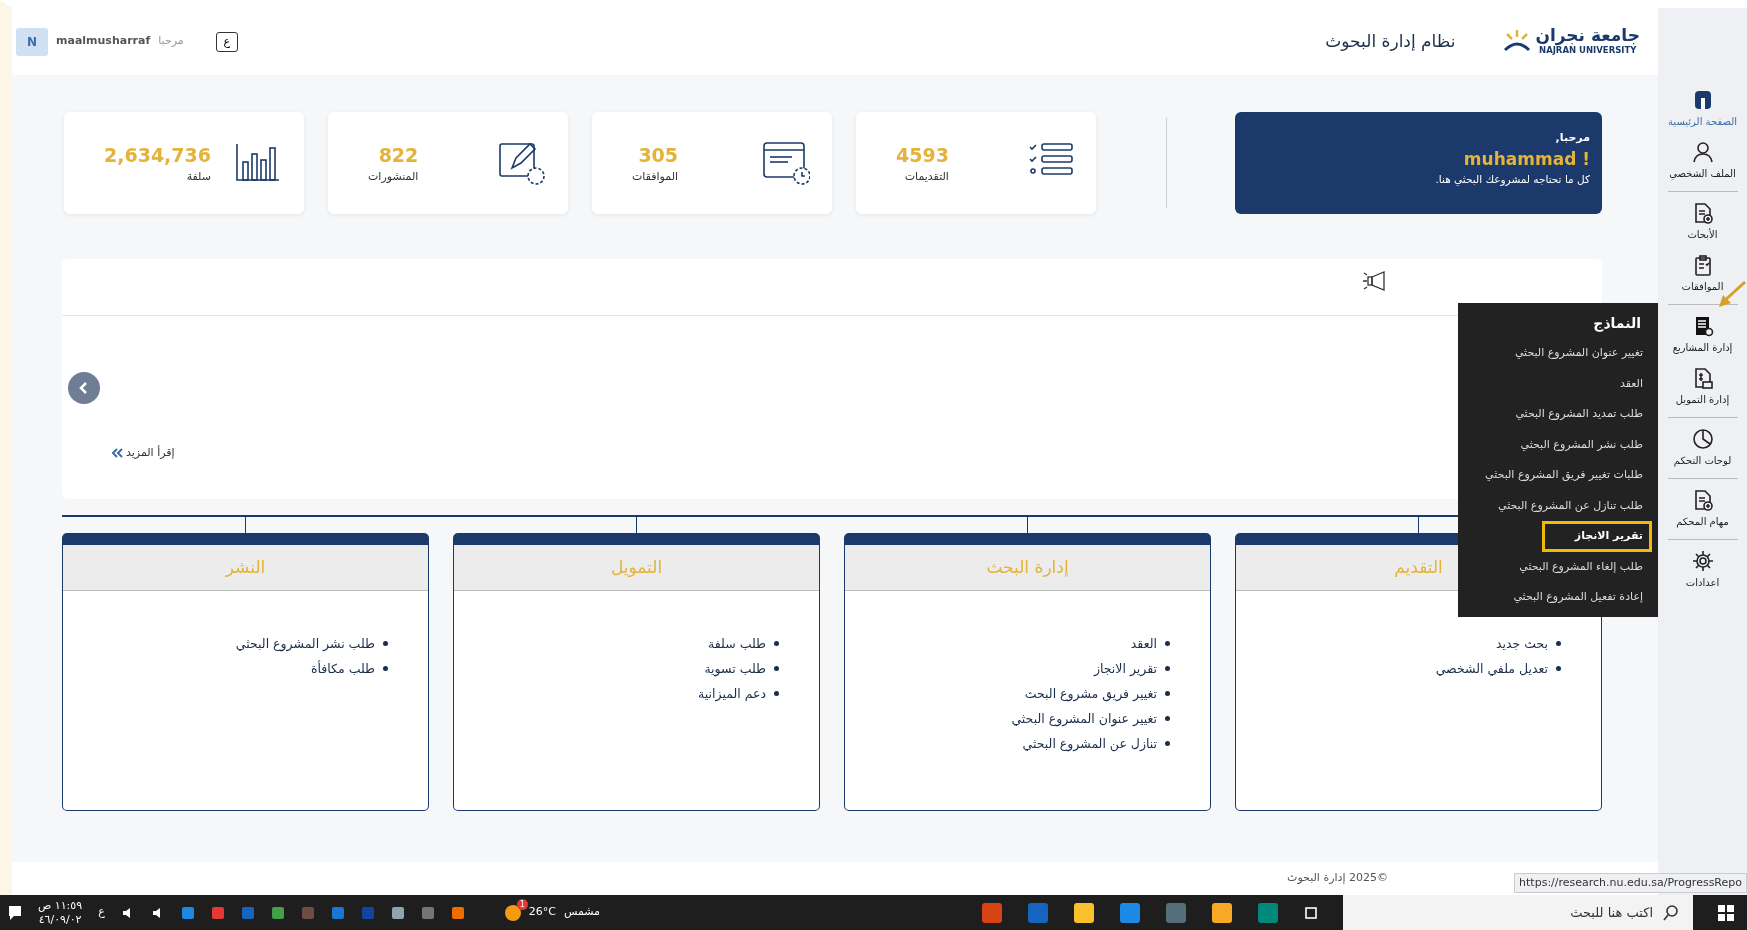  Describe the element at coordinates (1558, 414) in the screenshot. I see `dropdown-item: طلب تمديد المشروع البحثي` at that location.